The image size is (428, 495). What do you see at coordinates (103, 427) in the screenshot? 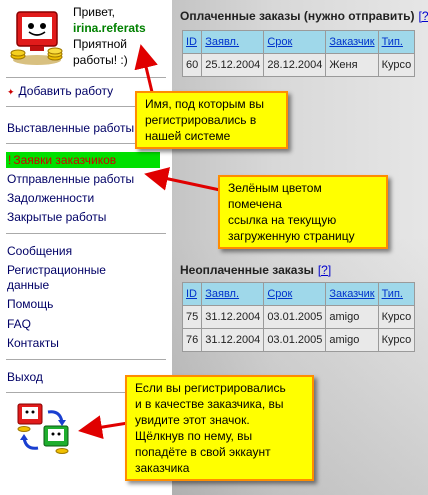
I see `arrow-to-switch-icon` at bounding box center [103, 427].